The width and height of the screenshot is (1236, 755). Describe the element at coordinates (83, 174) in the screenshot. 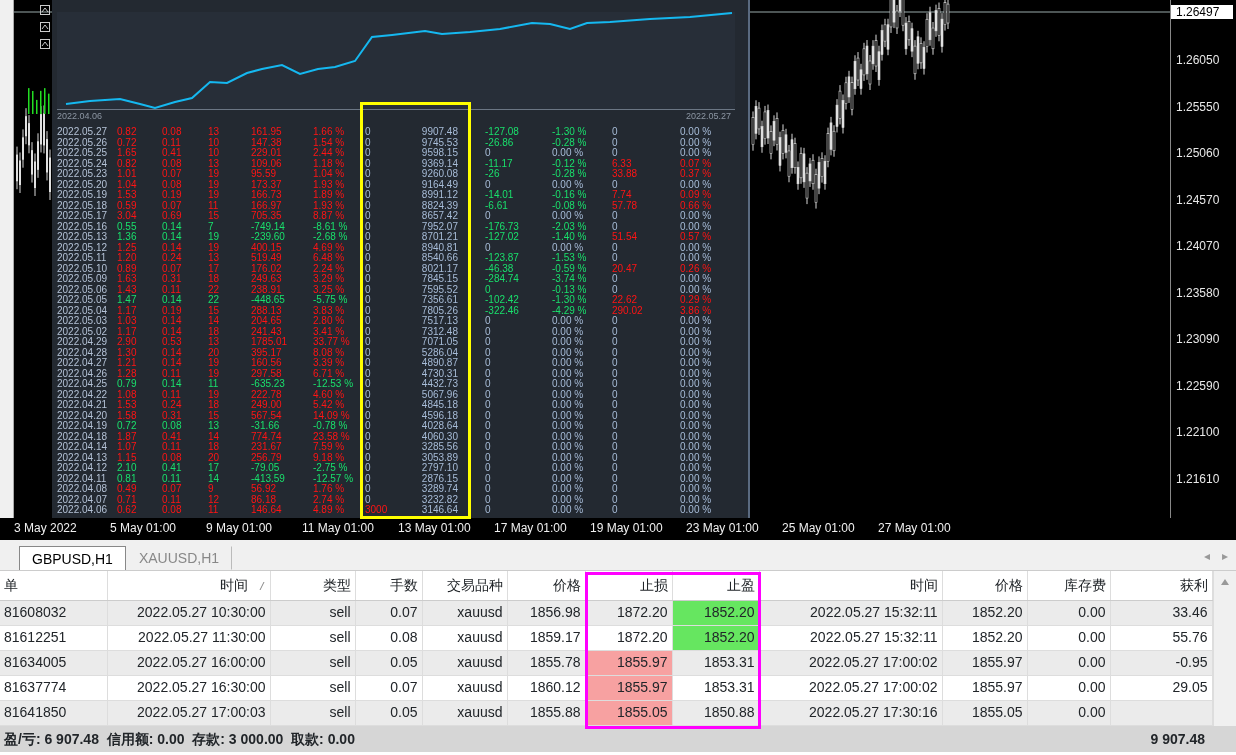

I see `date-cell-text: 2022.05.23` at that location.